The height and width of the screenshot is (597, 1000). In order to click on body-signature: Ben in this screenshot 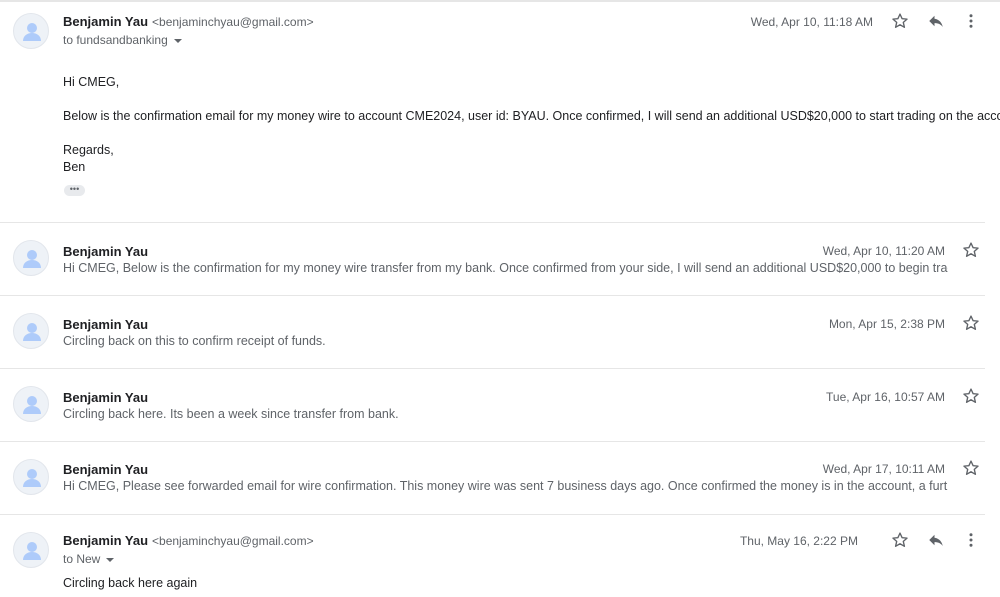, I will do `click(74, 167)`.